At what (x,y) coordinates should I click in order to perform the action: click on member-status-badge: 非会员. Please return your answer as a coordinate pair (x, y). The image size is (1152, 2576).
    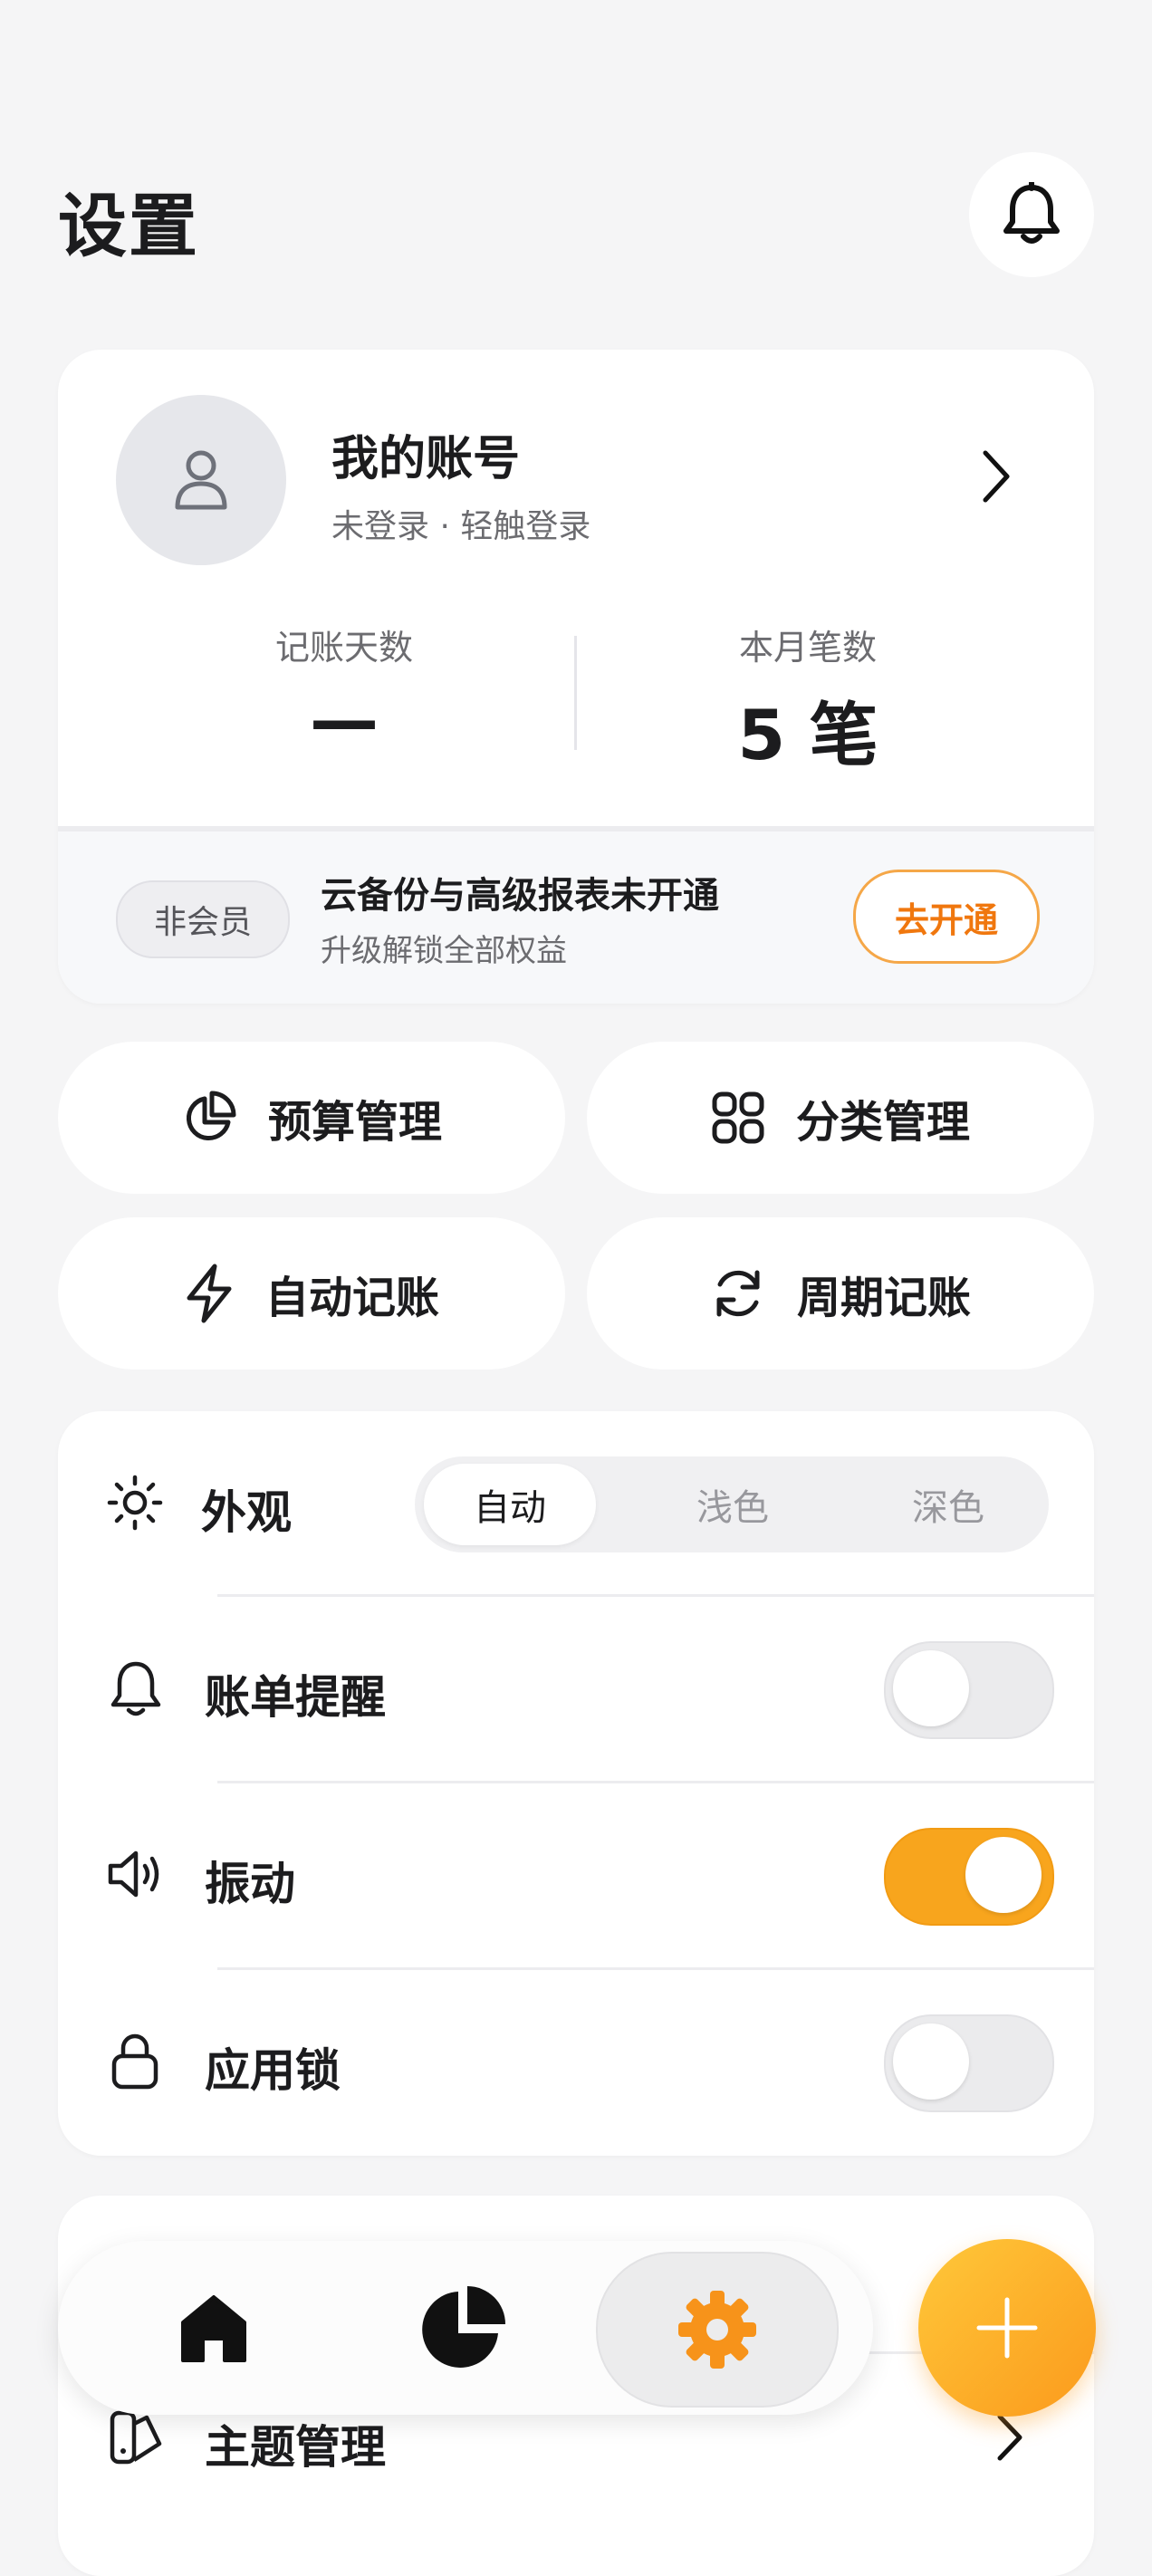
    Looking at the image, I should click on (203, 919).